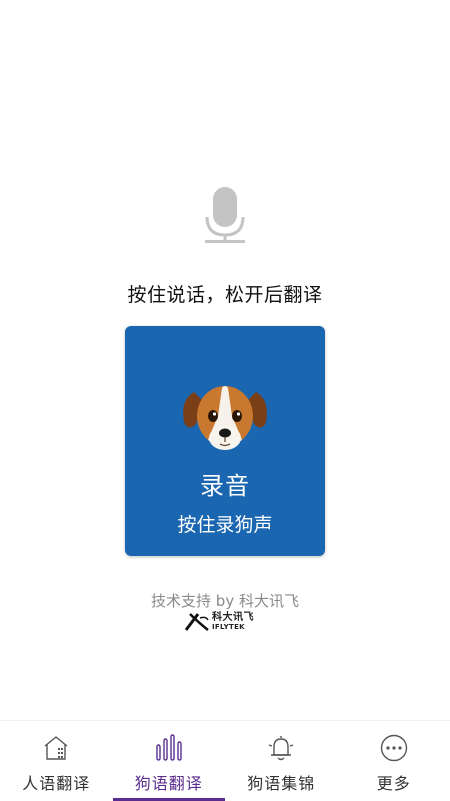  I want to click on house-icon, so click(56, 748).